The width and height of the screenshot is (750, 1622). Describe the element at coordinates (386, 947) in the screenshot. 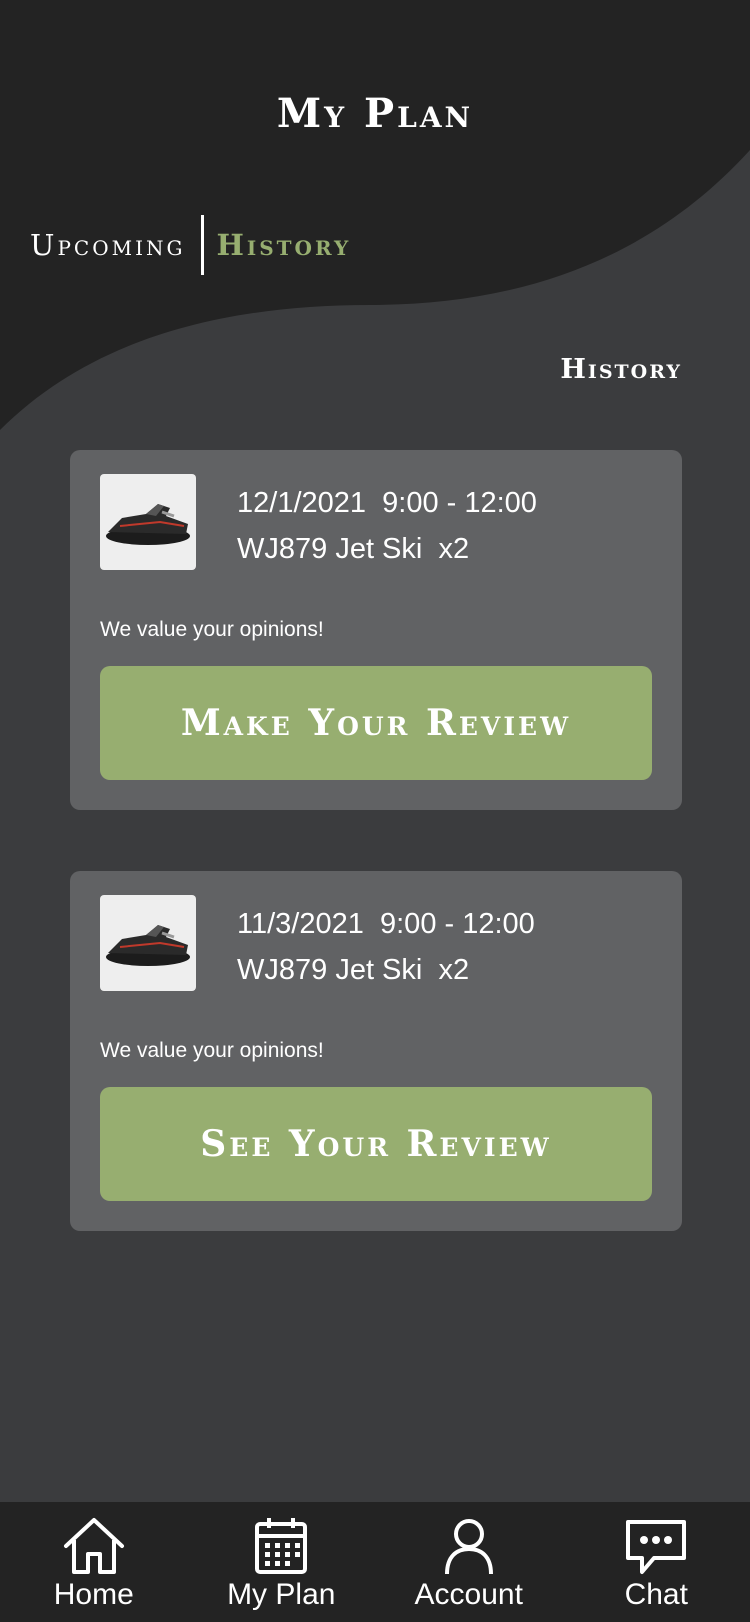

I see `booking-info: 11/3/2021 9:00 - 12:00 WJ879 Jet Ski x2` at that location.